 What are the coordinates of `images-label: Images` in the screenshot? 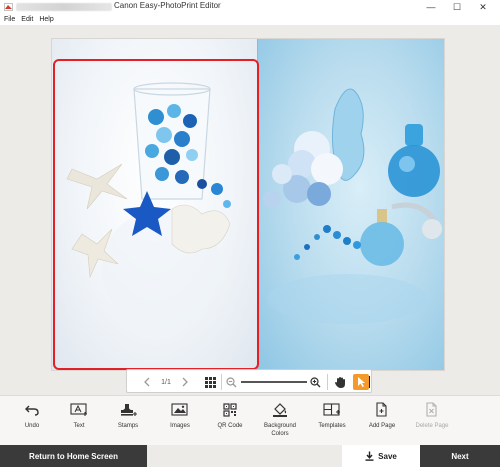 It's located at (180, 426).